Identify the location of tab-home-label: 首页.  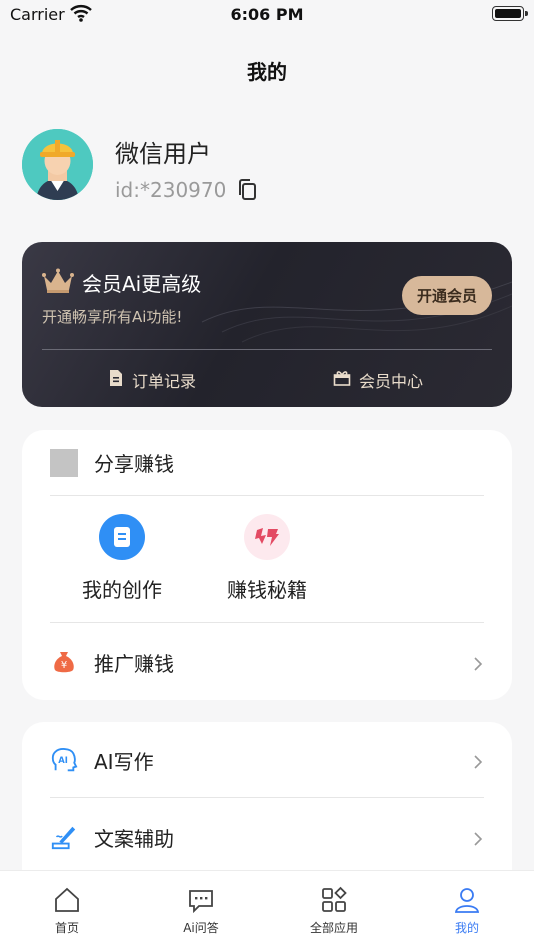
(66, 928).